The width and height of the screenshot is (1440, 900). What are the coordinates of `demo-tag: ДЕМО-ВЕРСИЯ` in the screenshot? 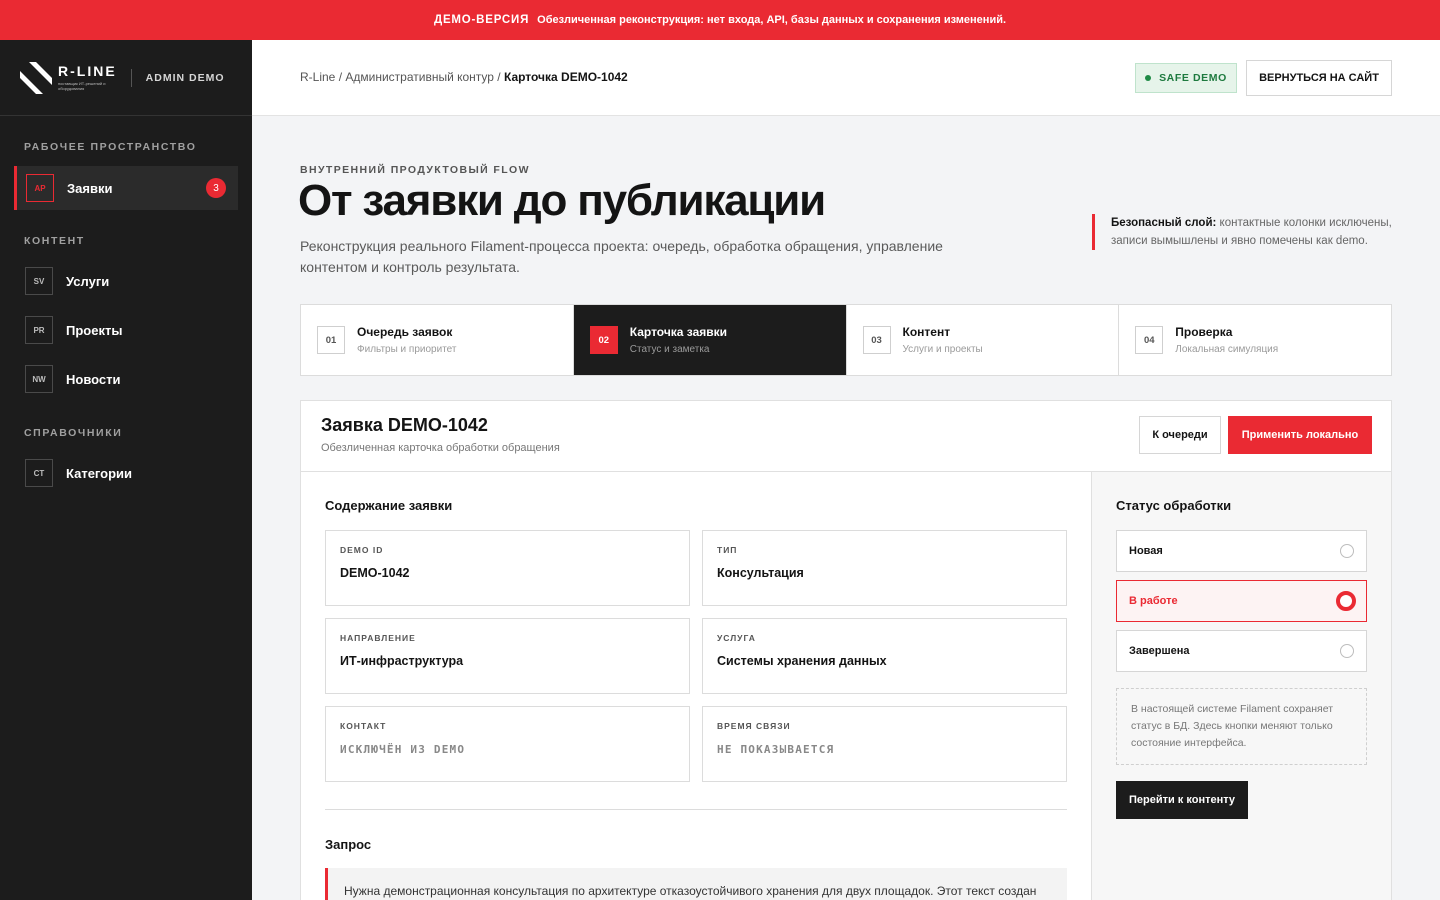 It's located at (481, 20).